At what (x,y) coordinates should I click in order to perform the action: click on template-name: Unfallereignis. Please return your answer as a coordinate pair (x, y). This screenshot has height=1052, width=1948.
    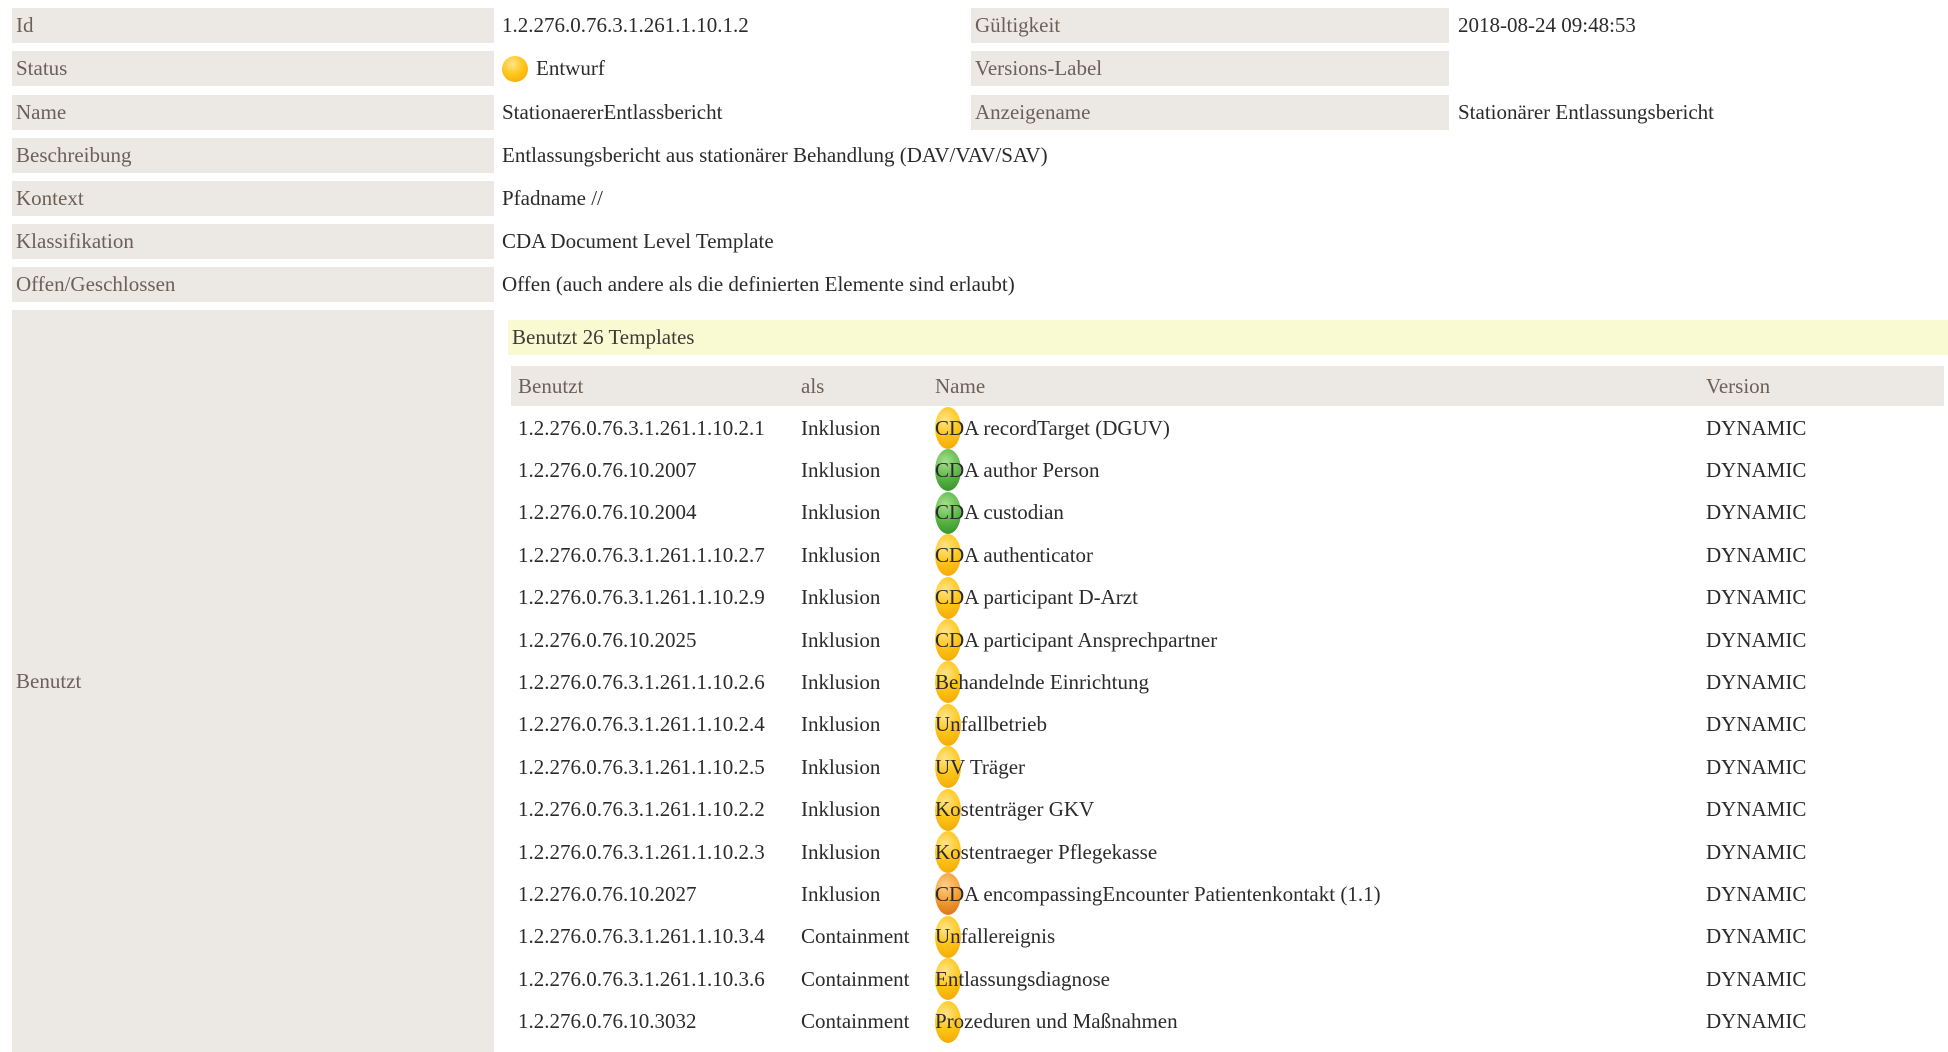
    Looking at the image, I should click on (995, 937).